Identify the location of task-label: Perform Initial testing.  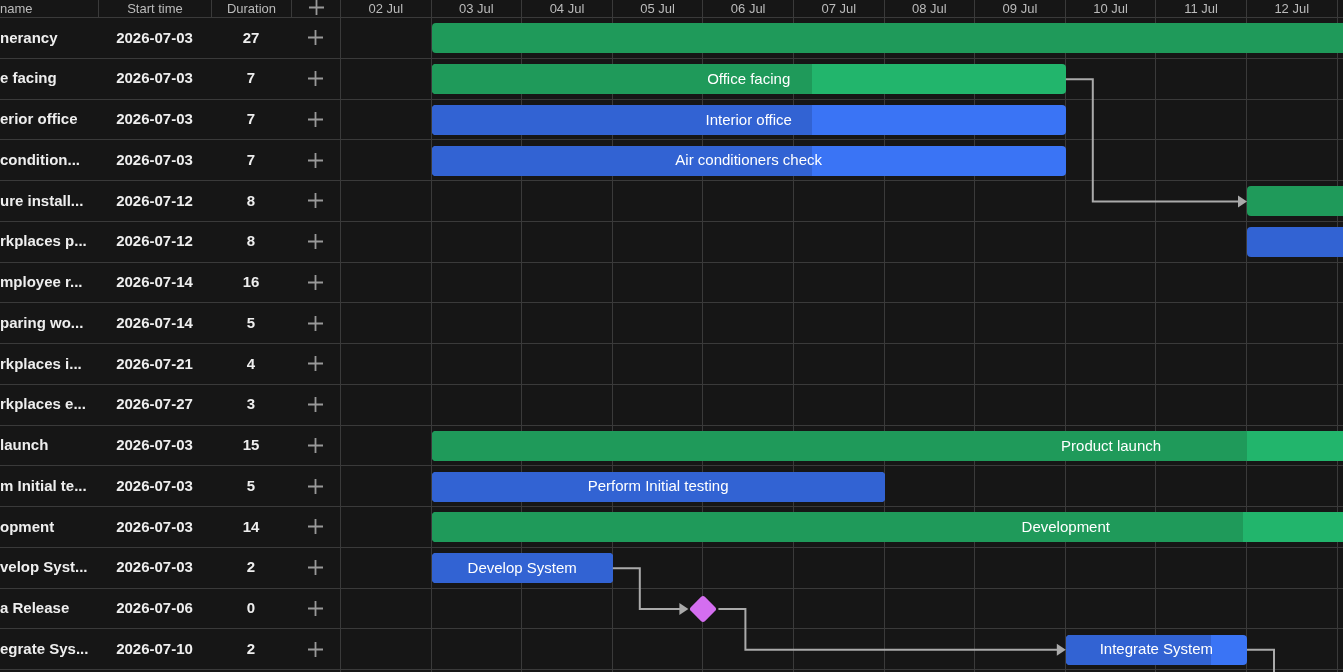
(658, 486).